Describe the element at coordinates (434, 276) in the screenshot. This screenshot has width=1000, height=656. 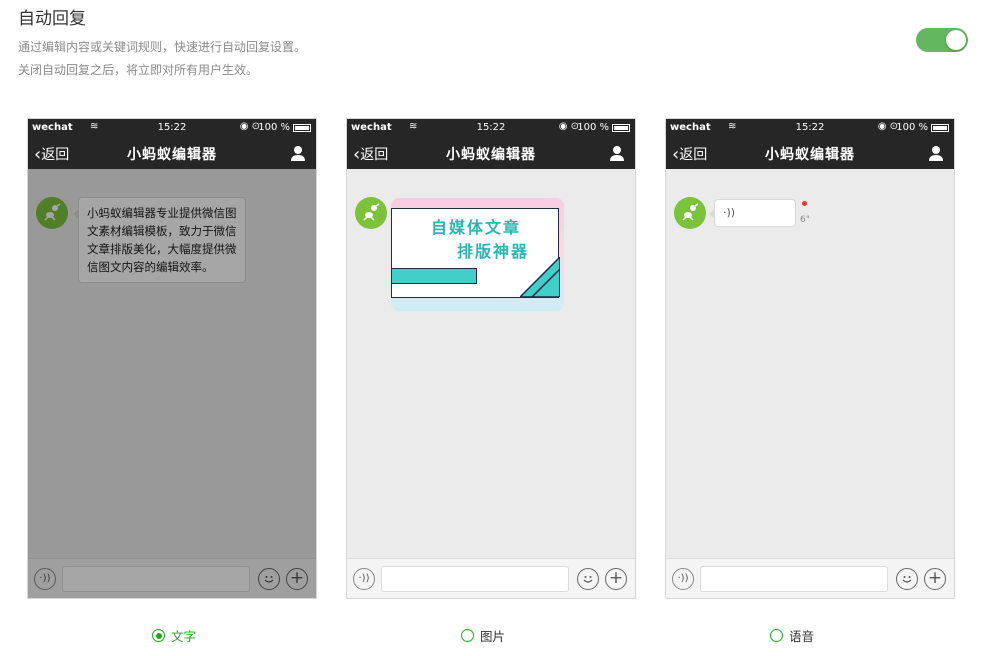
I see `image-accent-bar` at that location.